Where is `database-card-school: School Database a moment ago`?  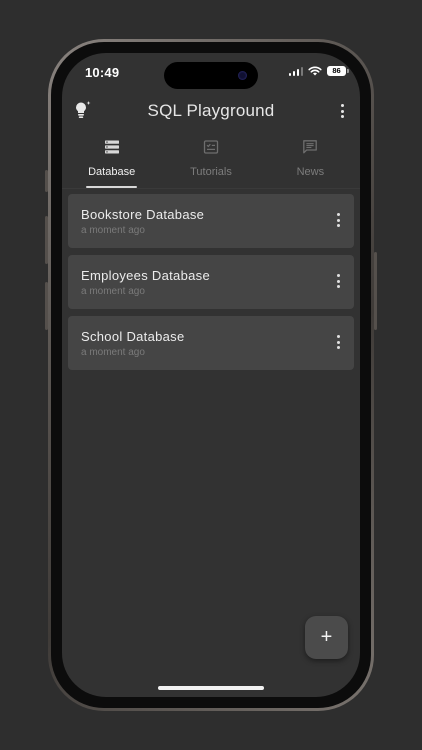
database-card-school: School Database a moment ago is located at coordinates (211, 343).